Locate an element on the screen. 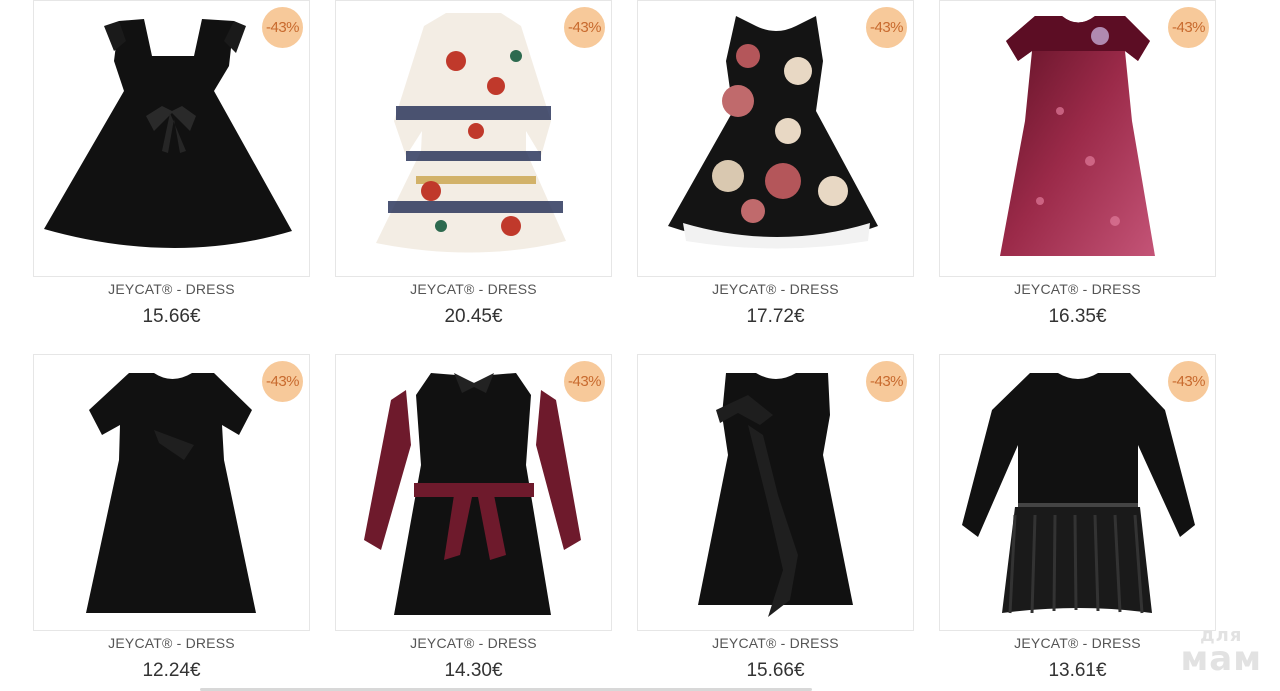  product-price: 17.72€ is located at coordinates (775, 316).